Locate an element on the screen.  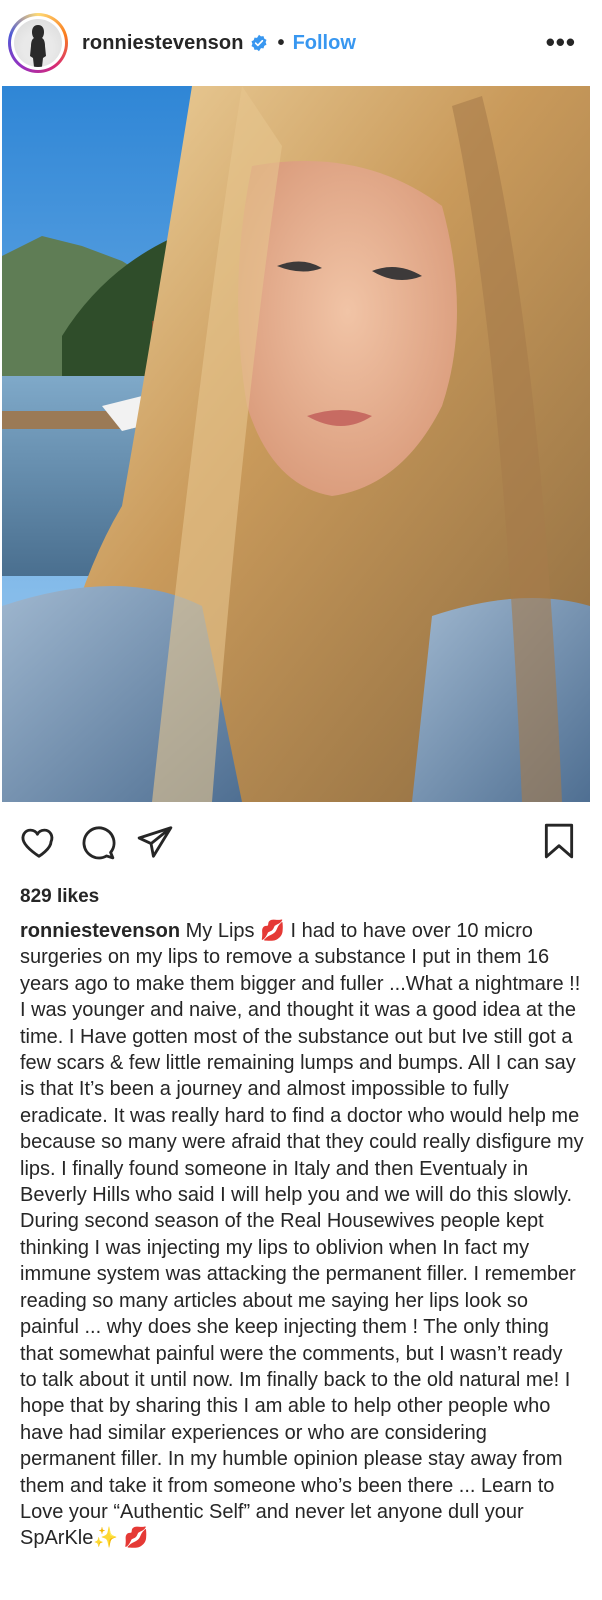
bookmark-icon is located at coordinates (559, 841).